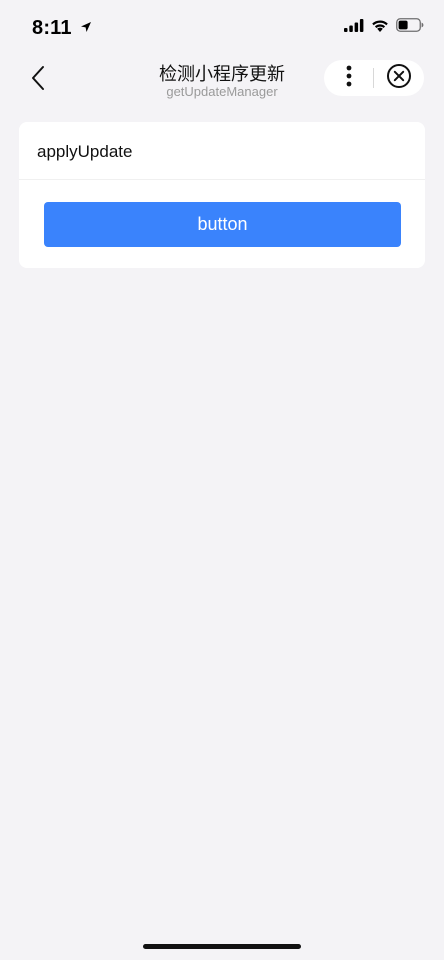 This screenshot has width=444, height=960. Describe the element at coordinates (86, 27) in the screenshot. I see `location-arrow-icon` at that location.